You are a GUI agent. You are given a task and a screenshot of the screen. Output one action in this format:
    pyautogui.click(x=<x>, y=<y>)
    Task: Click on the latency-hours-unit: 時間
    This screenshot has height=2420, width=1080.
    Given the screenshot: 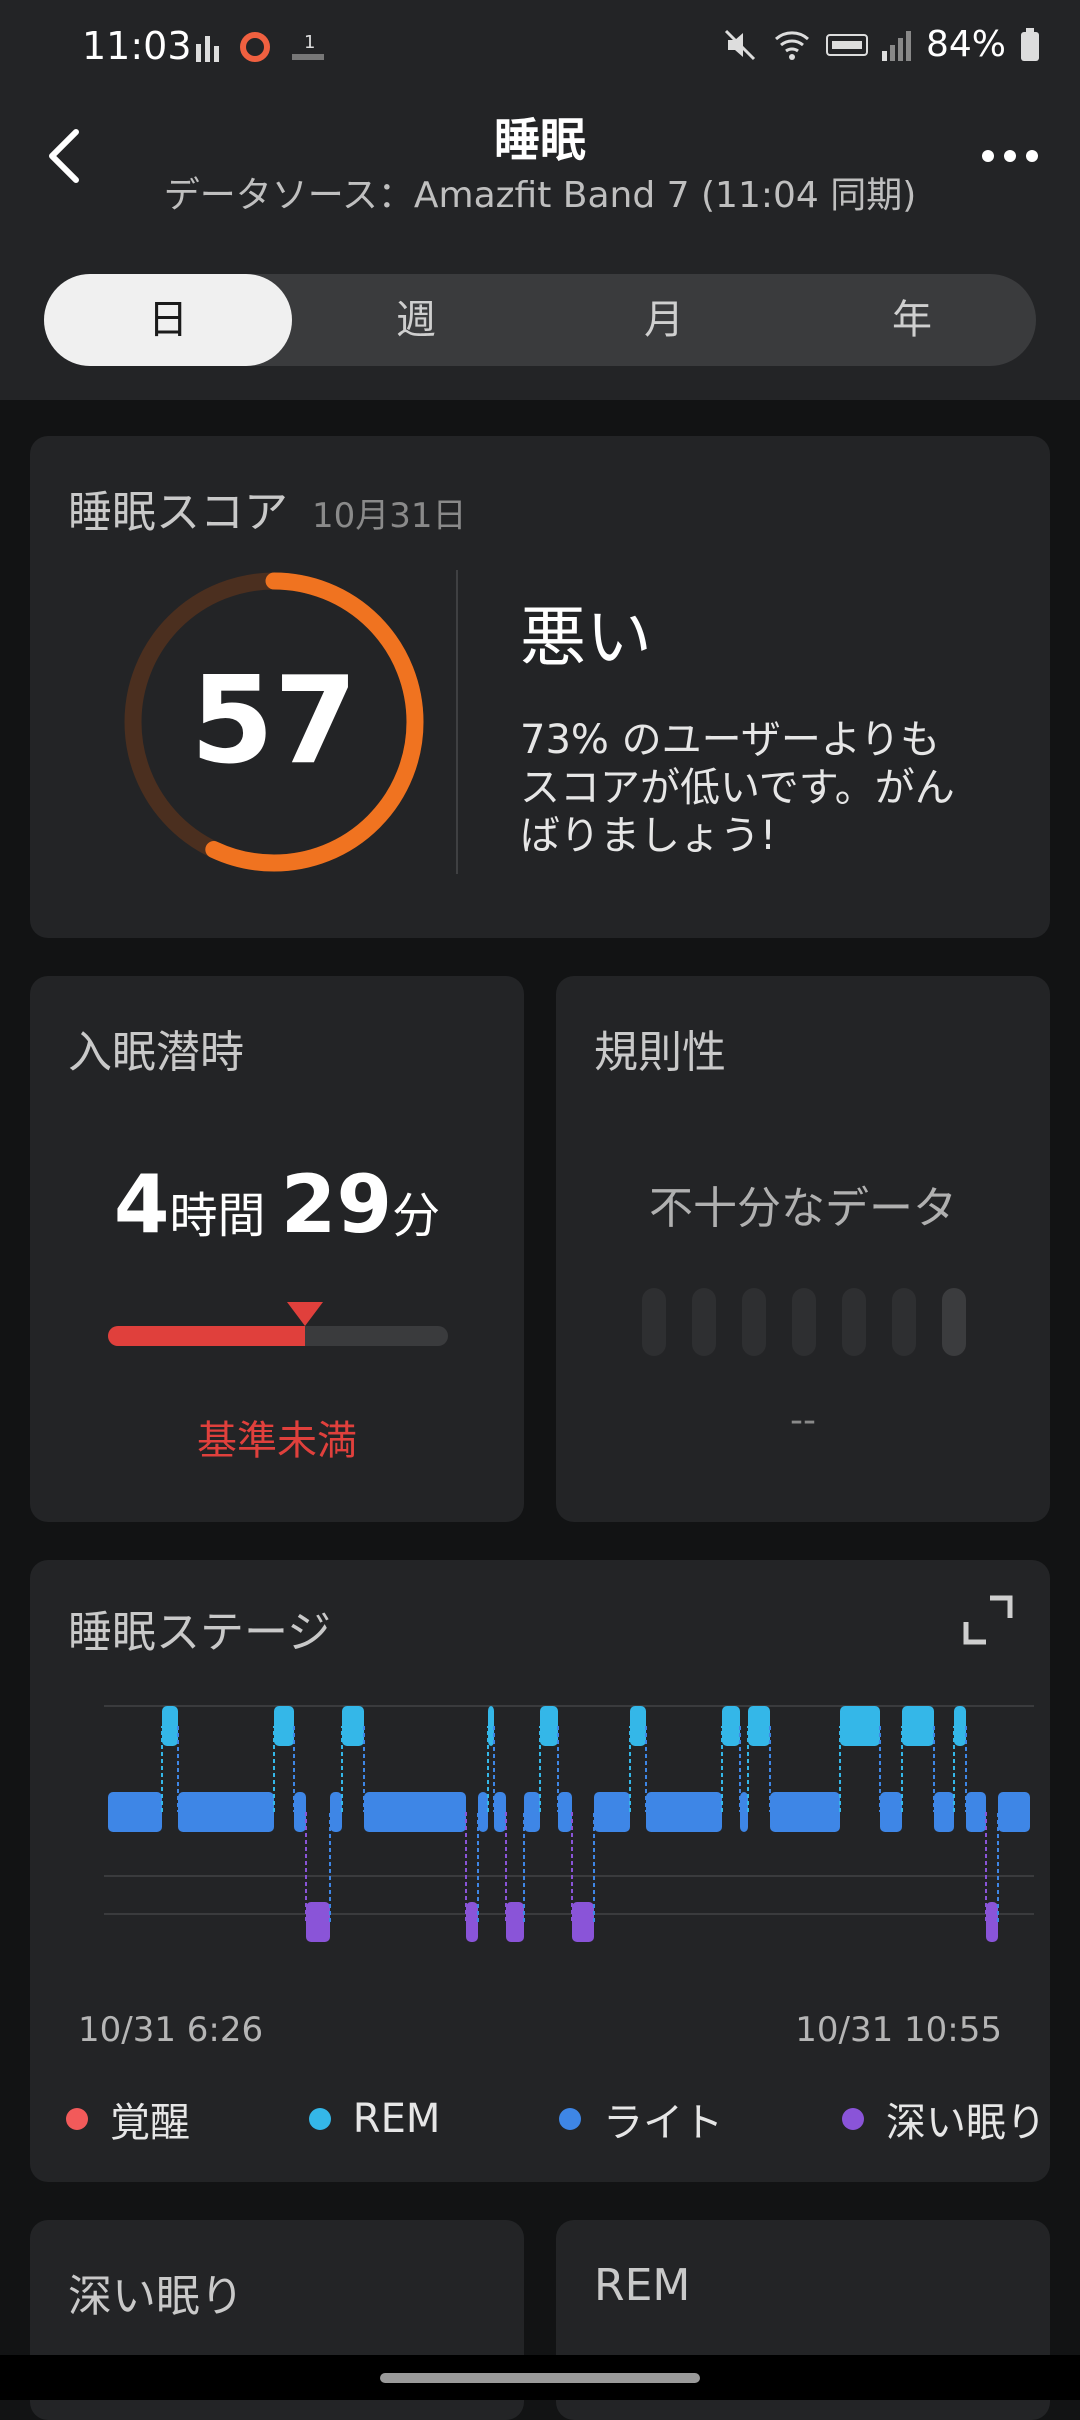 What is the action you would take?
    pyautogui.click(x=217, y=1216)
    